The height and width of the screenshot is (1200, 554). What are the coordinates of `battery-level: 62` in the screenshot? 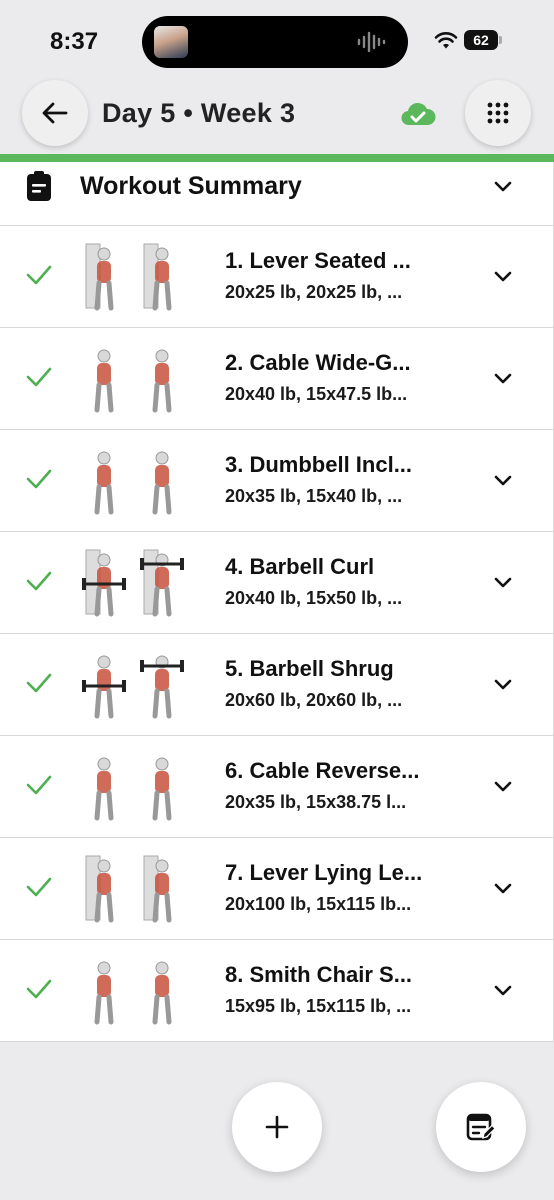 It's located at (481, 40).